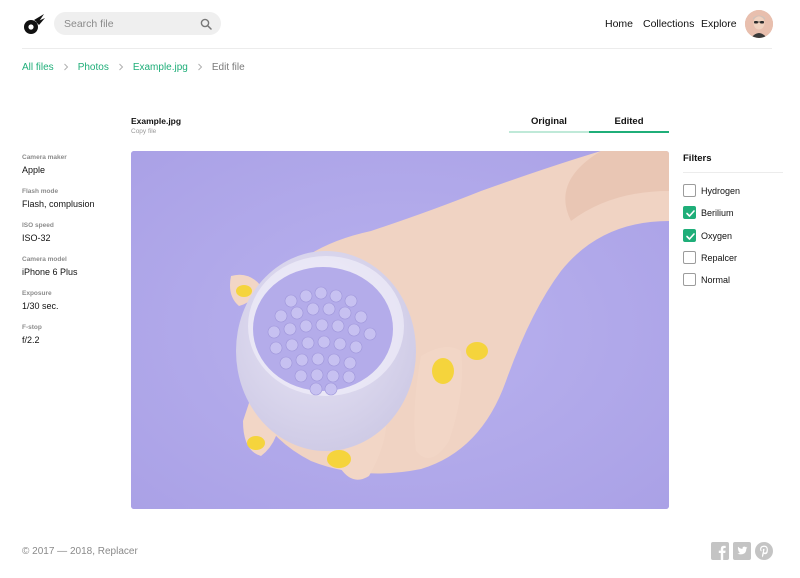 This screenshot has width=800, height=578. Describe the element at coordinates (717, 212) in the screenshot. I see `filter-label: Berilium` at that location.